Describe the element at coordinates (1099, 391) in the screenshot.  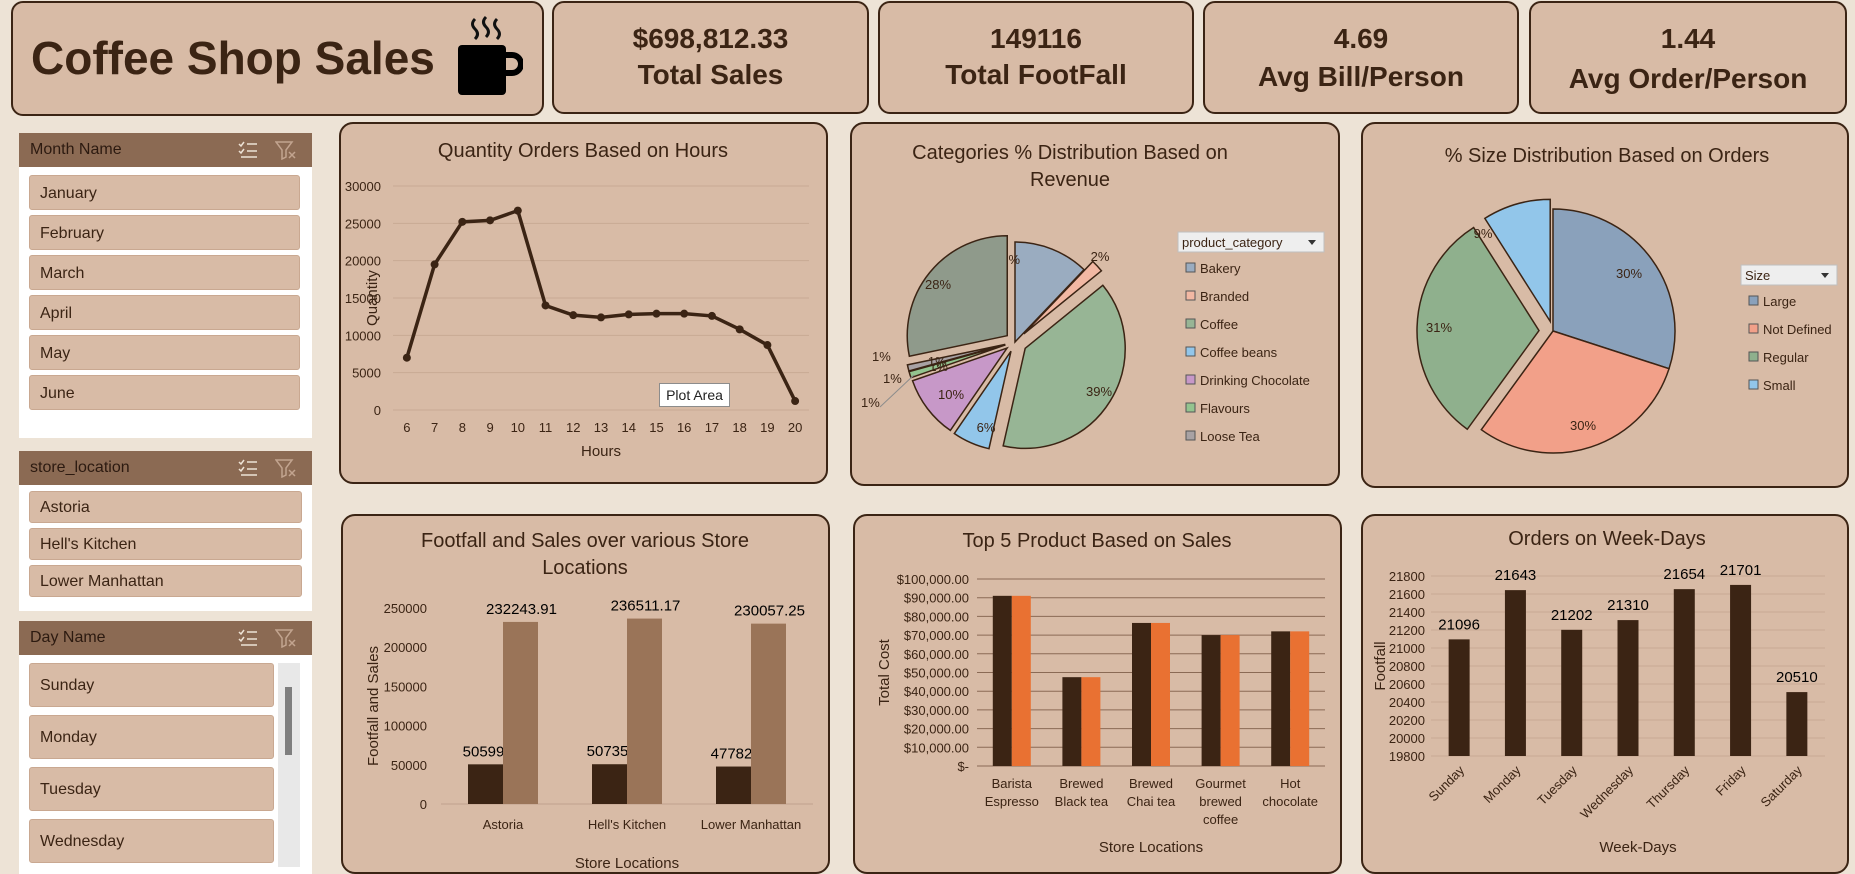
I see `data-label: 39%` at that location.